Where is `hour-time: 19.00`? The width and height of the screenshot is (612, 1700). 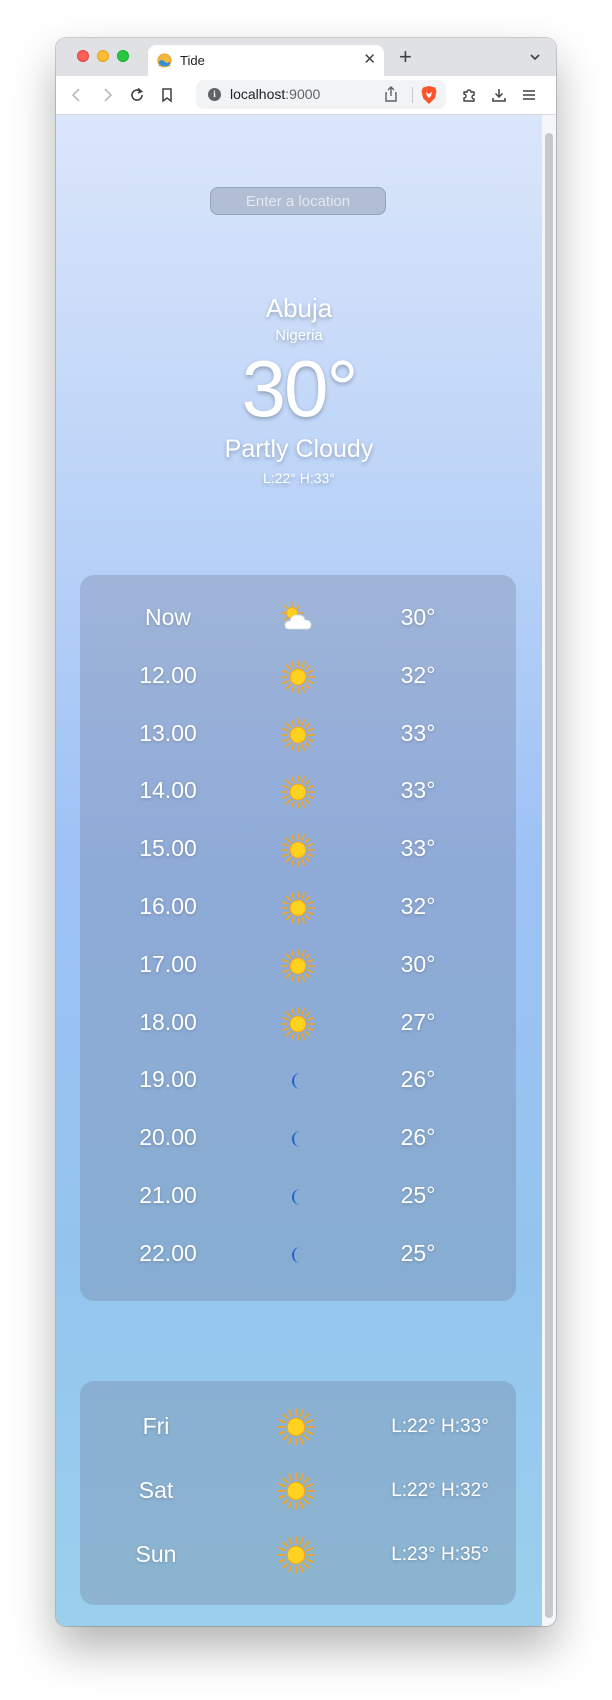 hour-time: 19.00 is located at coordinates (168, 1079).